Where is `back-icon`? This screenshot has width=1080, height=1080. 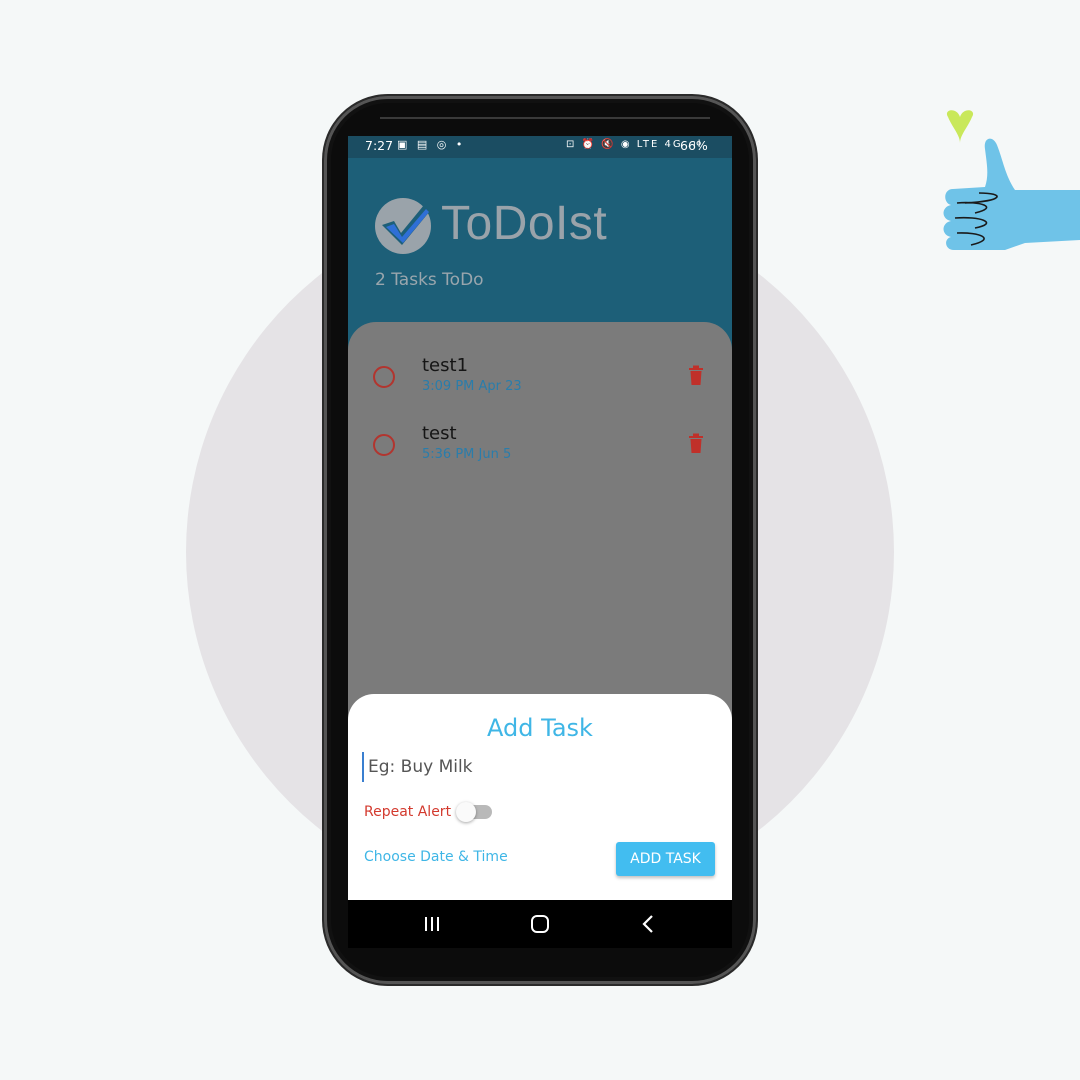 back-icon is located at coordinates (649, 924).